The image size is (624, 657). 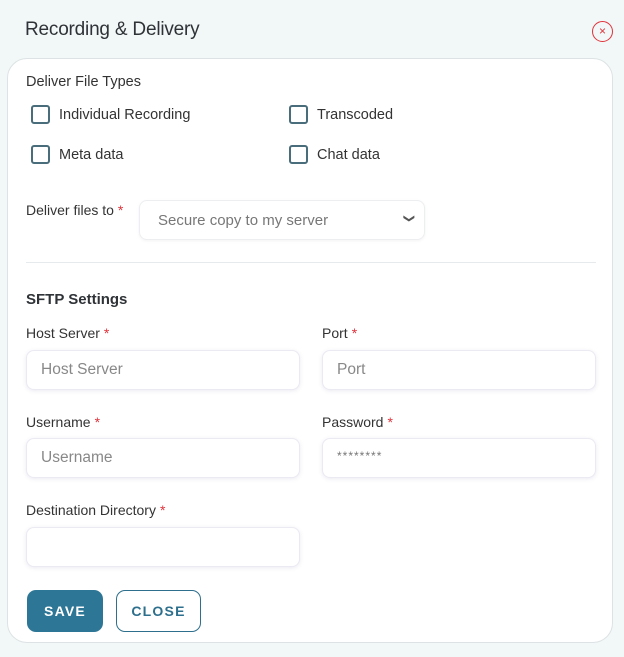 What do you see at coordinates (353, 422) in the screenshot?
I see `password-label-text: Password` at bounding box center [353, 422].